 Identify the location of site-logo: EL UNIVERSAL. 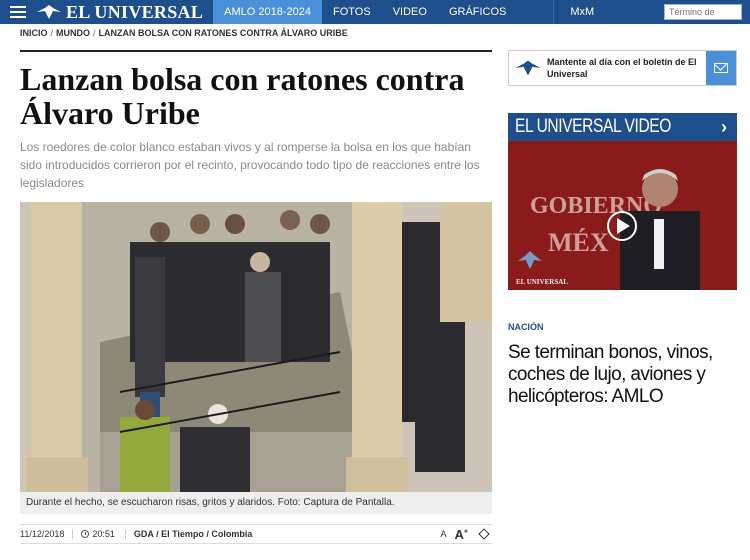
(124, 12).